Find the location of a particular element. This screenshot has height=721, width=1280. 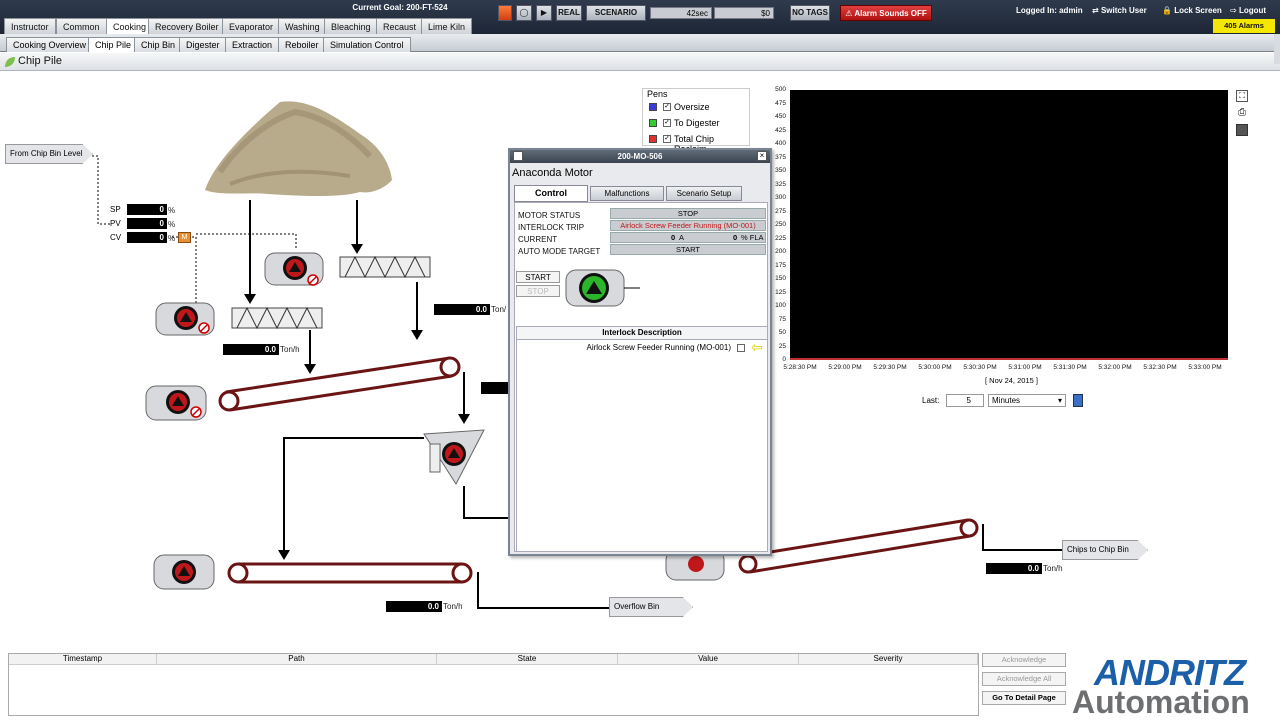

sim-time-field: 42sec is located at coordinates (681, 13).